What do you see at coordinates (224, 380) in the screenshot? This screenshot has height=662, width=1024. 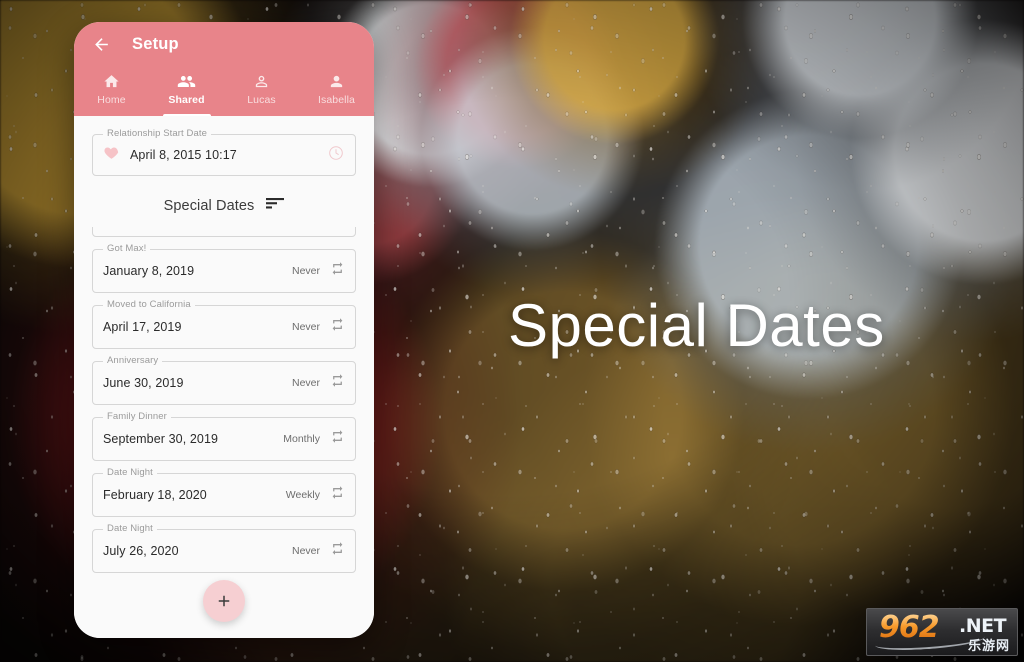 I see `special-date-row-3: Anniversary June 30, 2019 Never` at bounding box center [224, 380].